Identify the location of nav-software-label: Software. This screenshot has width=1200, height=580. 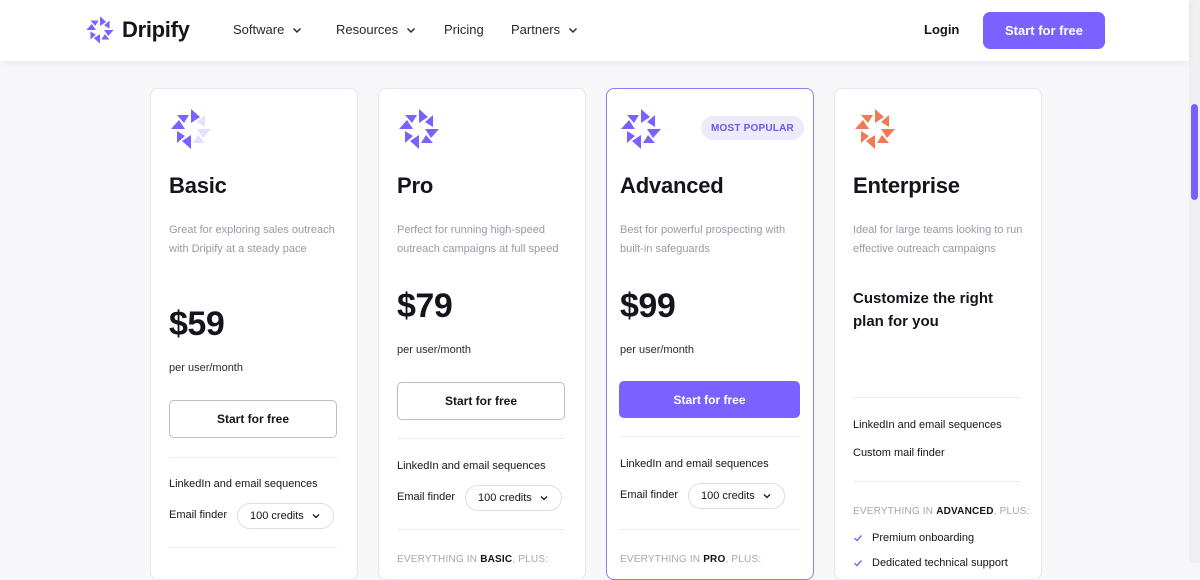
(259, 29).